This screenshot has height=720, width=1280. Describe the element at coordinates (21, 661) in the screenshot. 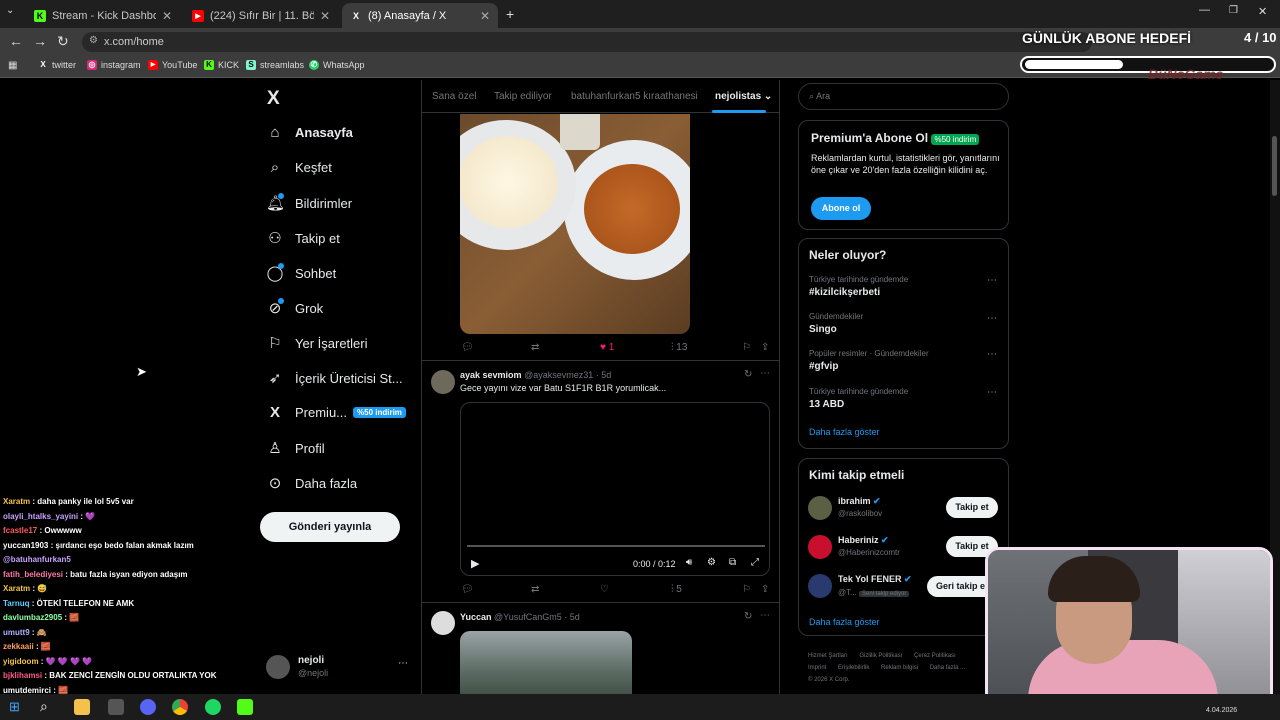

I see `chat-username: yigidoom` at that location.